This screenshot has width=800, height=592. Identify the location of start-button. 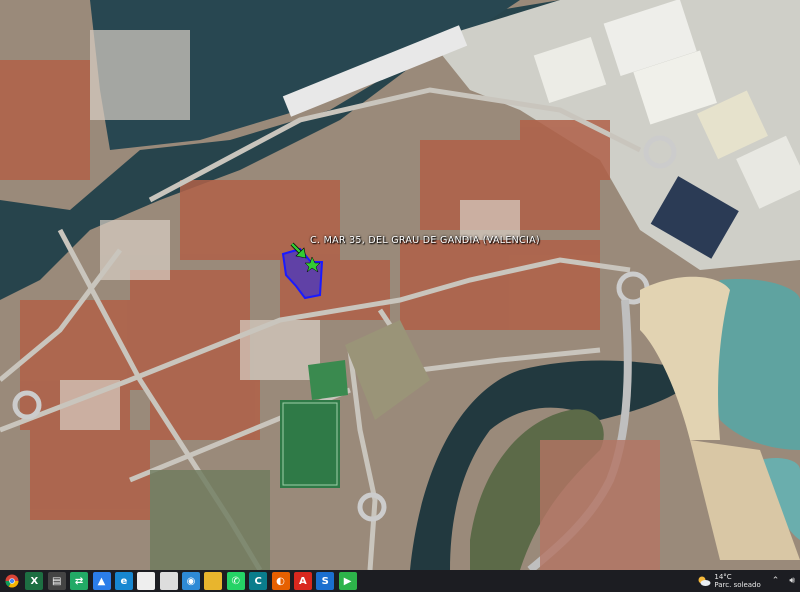
(12, 581).